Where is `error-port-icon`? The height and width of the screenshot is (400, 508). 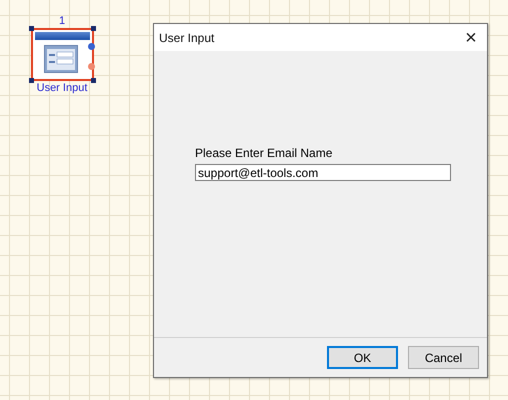
error-port-icon is located at coordinates (91, 66).